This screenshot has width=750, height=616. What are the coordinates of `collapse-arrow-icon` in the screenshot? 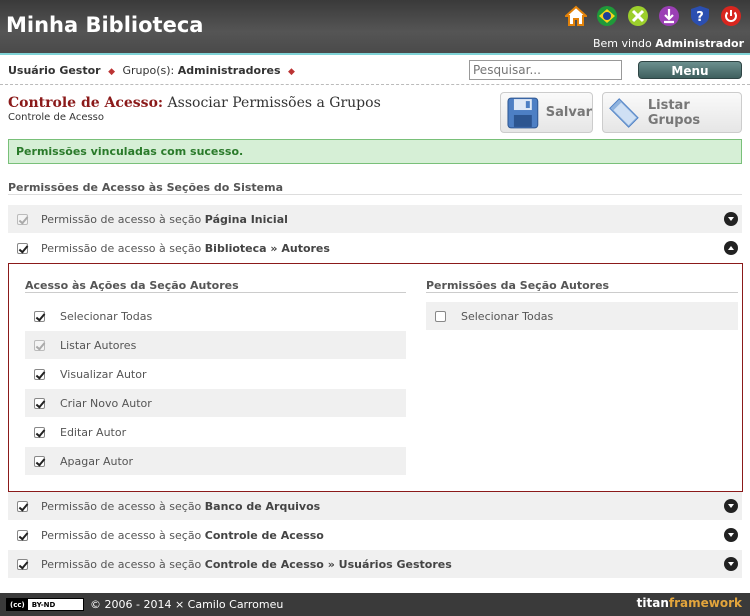 It's located at (731, 248).